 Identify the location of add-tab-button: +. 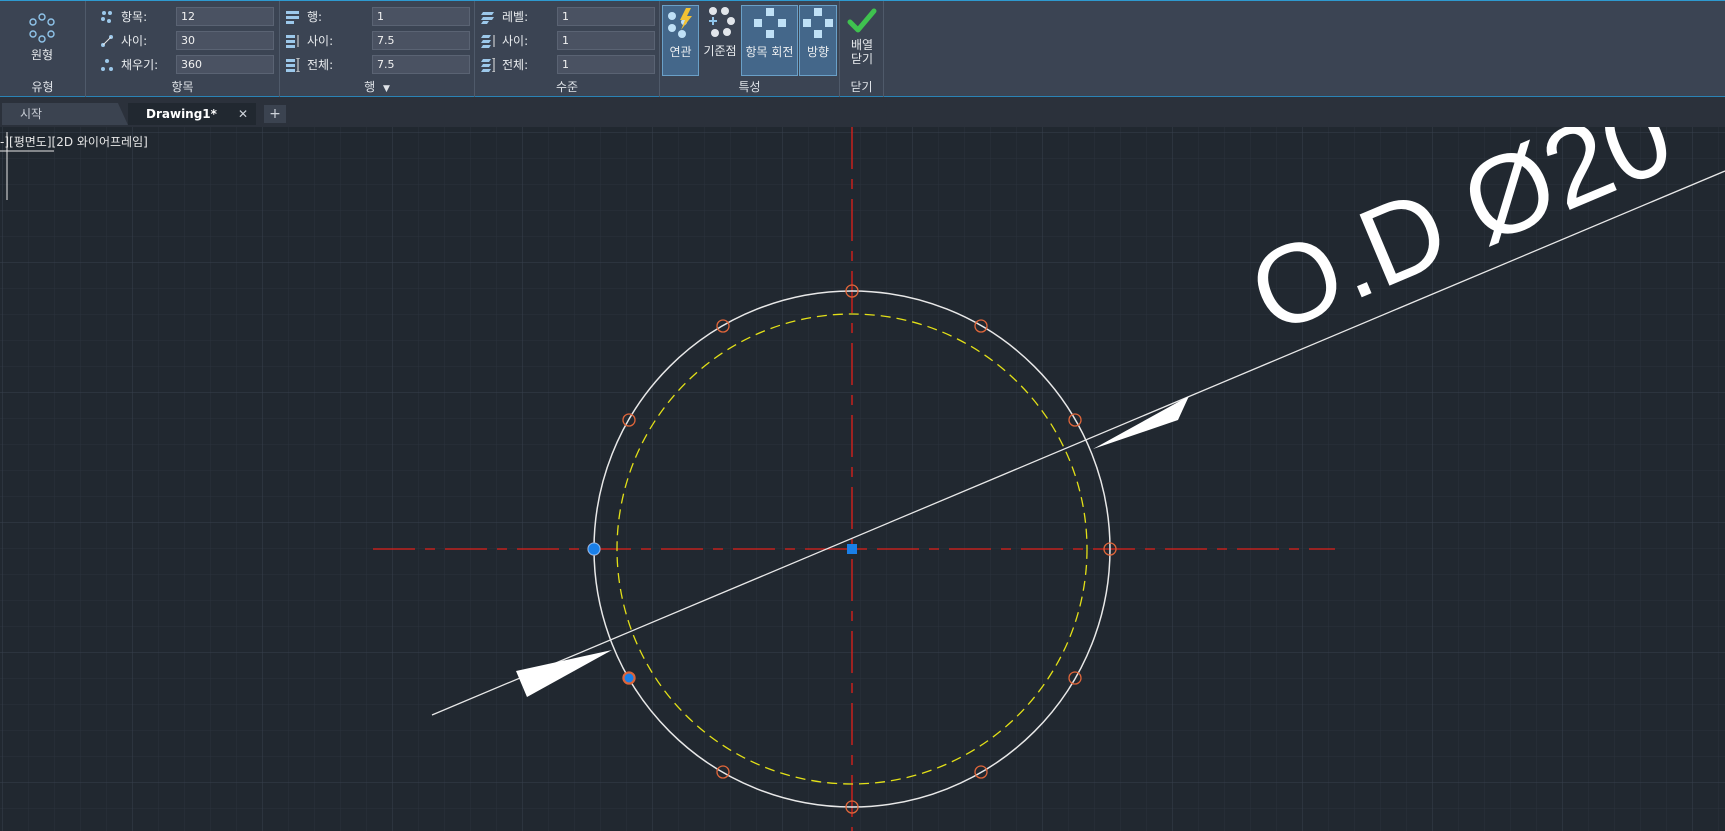
(275, 114).